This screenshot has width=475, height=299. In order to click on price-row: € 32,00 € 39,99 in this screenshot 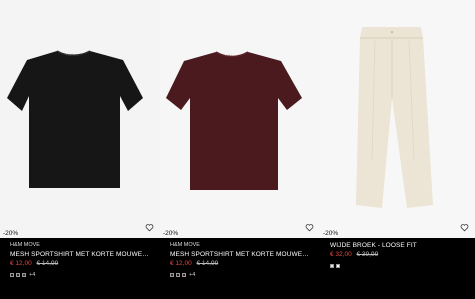, I will do `click(397, 254)`.